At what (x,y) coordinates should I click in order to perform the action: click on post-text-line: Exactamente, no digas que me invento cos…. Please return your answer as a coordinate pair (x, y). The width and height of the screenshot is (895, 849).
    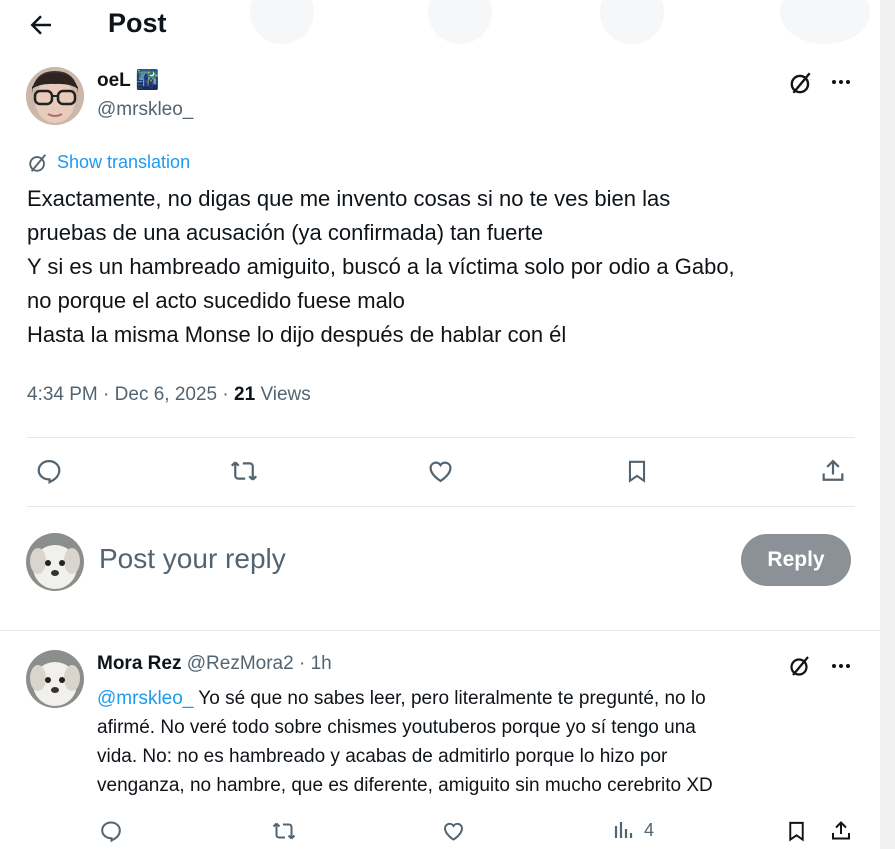
    Looking at the image, I should click on (349, 198).